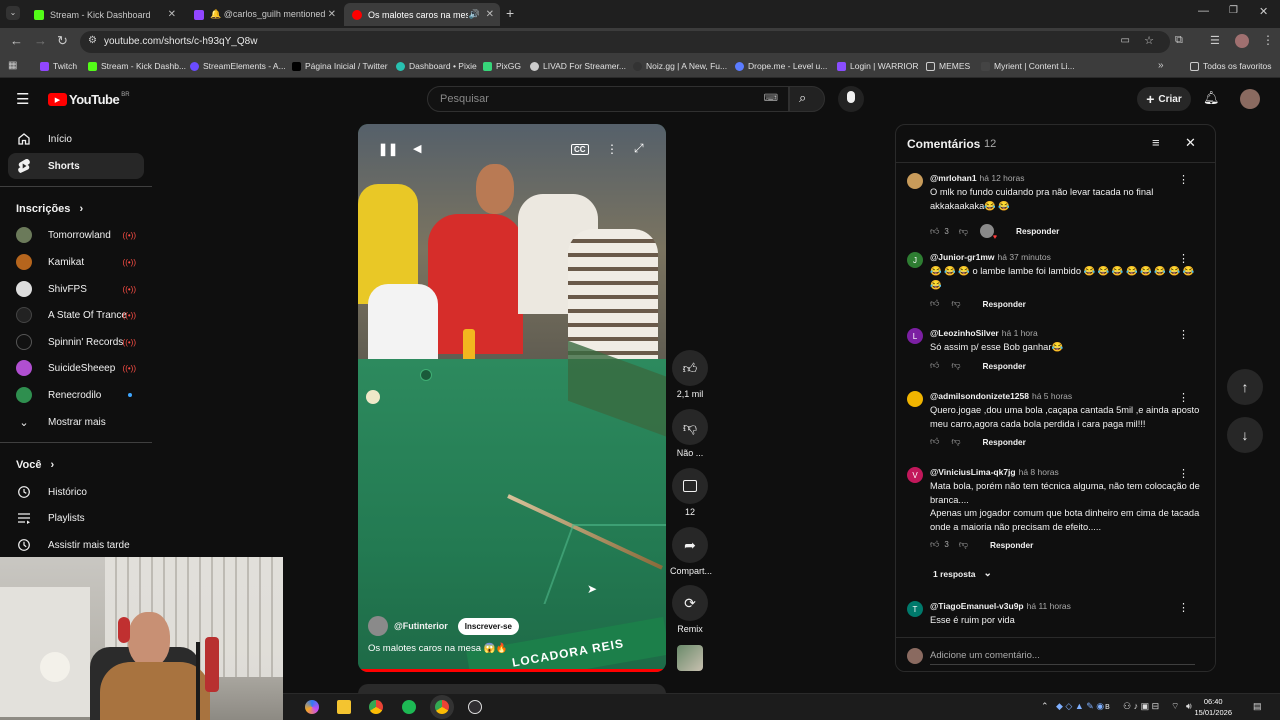  What do you see at coordinates (76, 139) in the screenshot?
I see `sidebar-item-home: Início` at bounding box center [76, 139].